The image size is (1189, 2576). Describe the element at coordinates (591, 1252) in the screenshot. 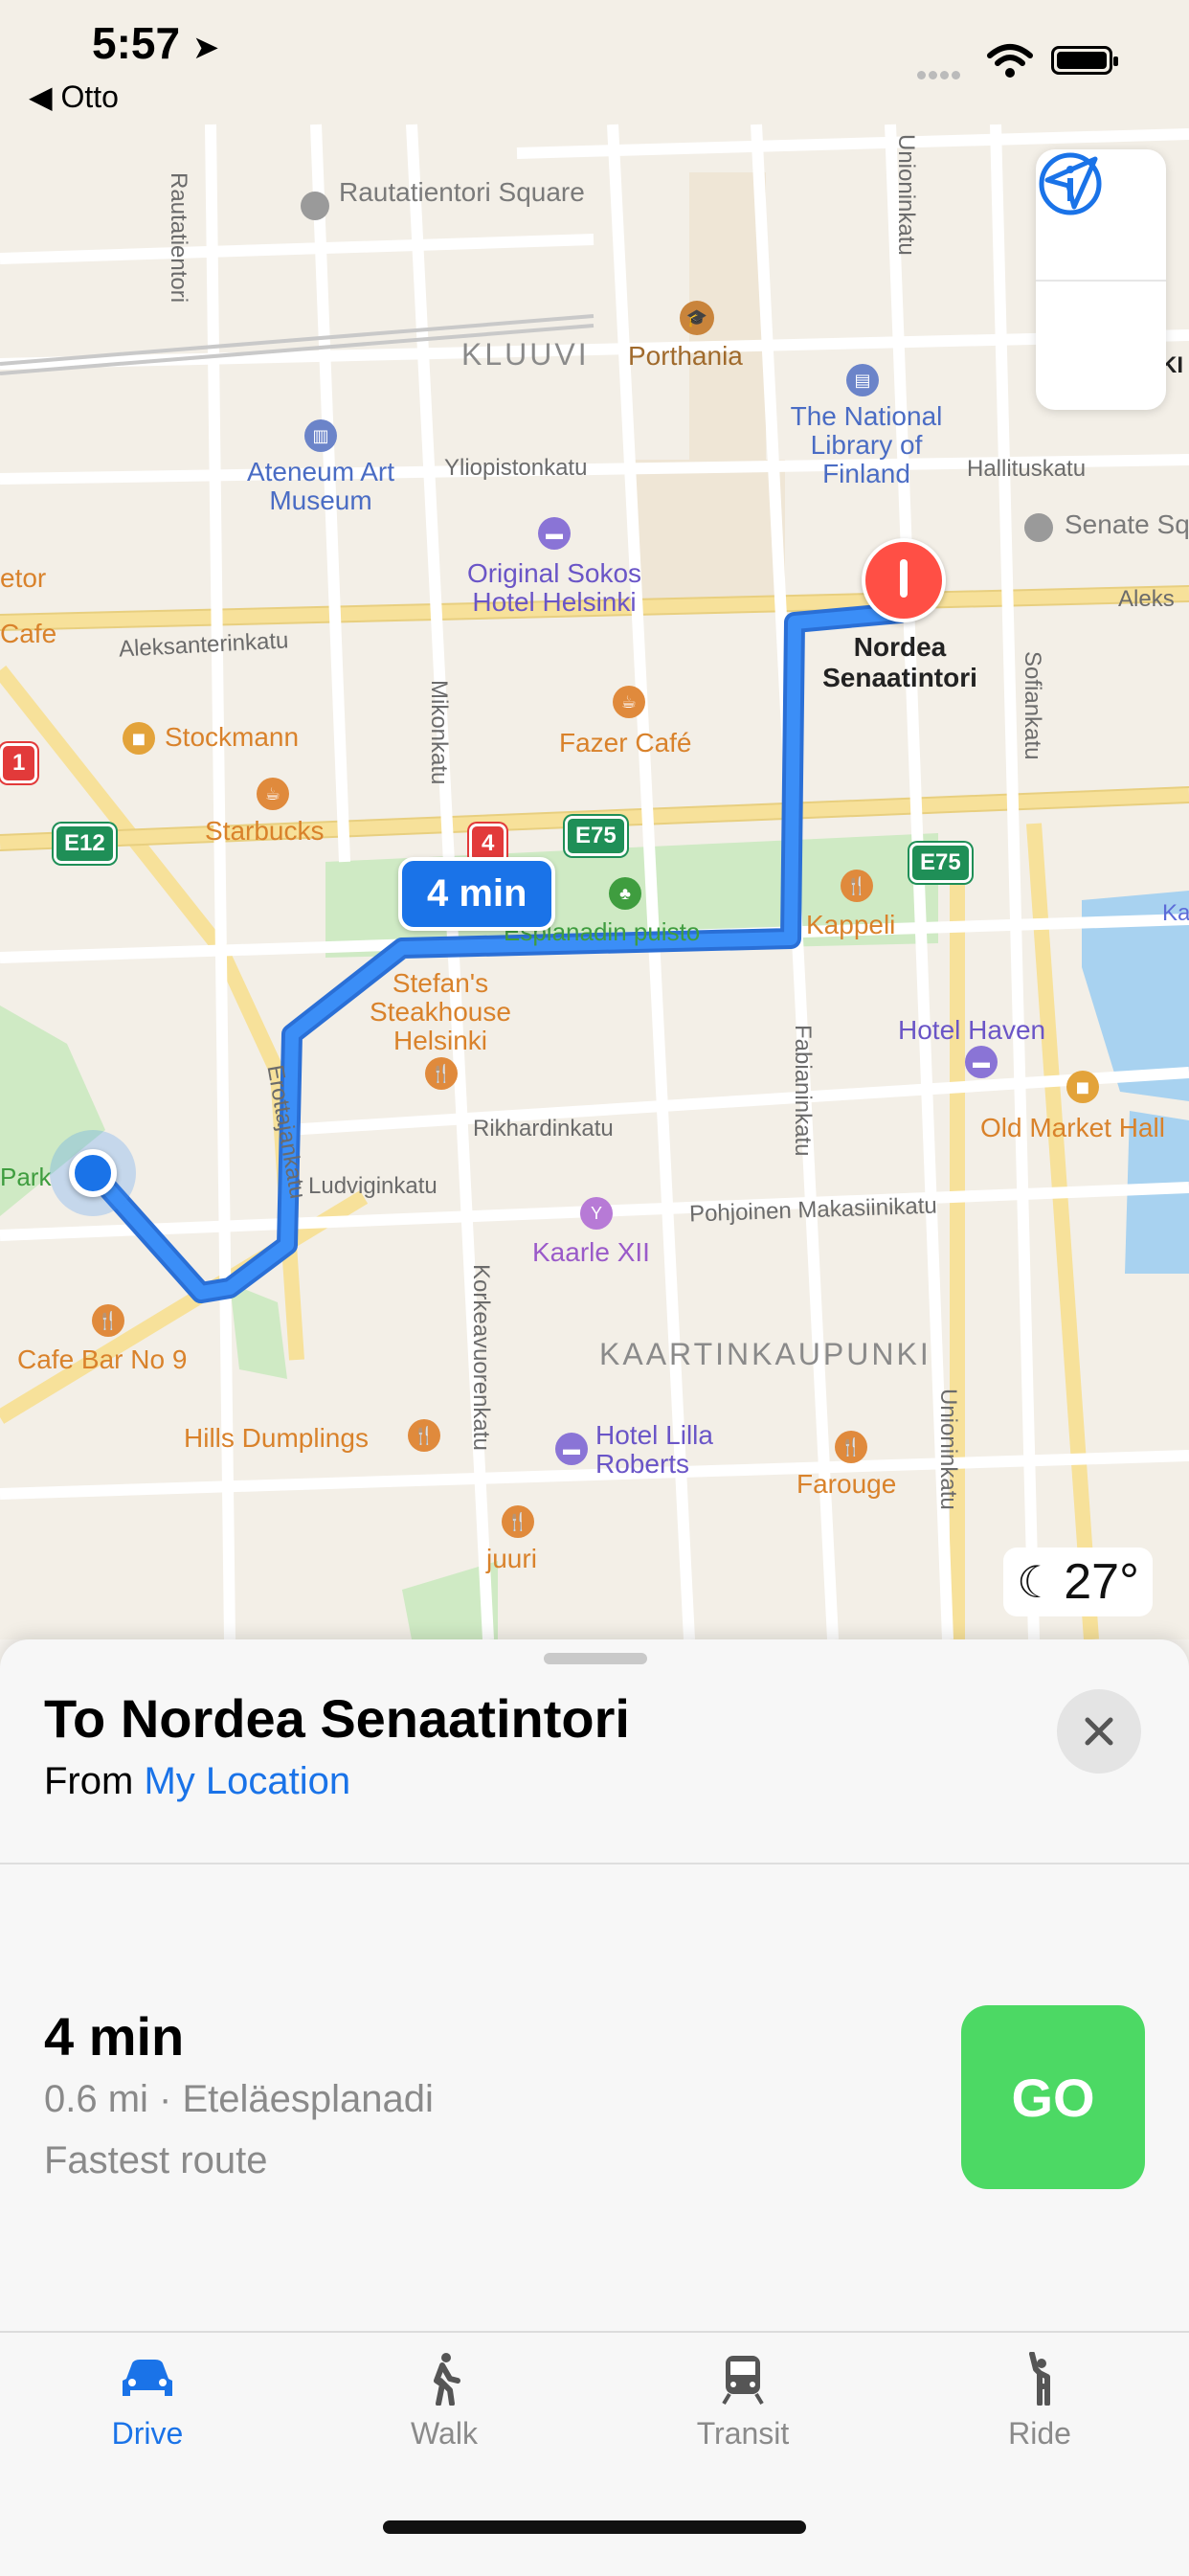

I see `poi-kaarle-xii: Kaarle XII` at that location.